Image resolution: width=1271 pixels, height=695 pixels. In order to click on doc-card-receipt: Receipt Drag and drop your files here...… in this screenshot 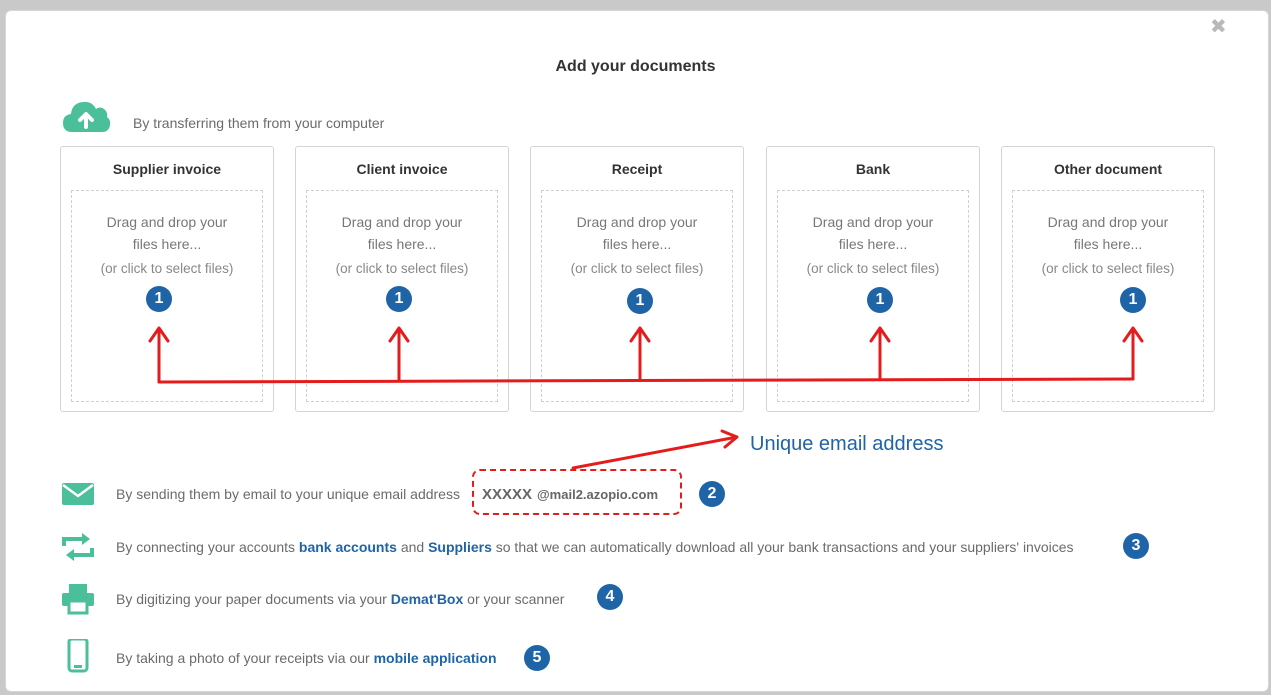, I will do `click(637, 279)`.